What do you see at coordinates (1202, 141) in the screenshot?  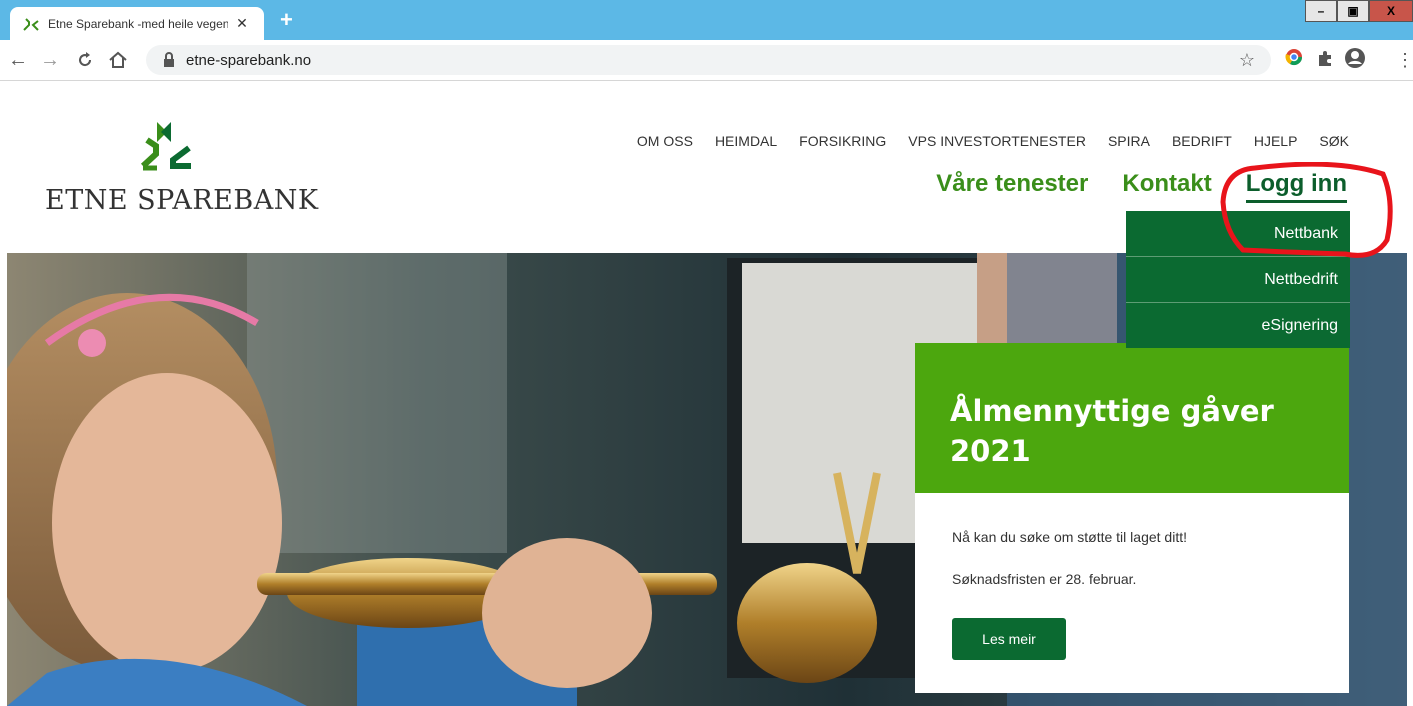 I see `nav-bedrift: BEDRIFT` at bounding box center [1202, 141].